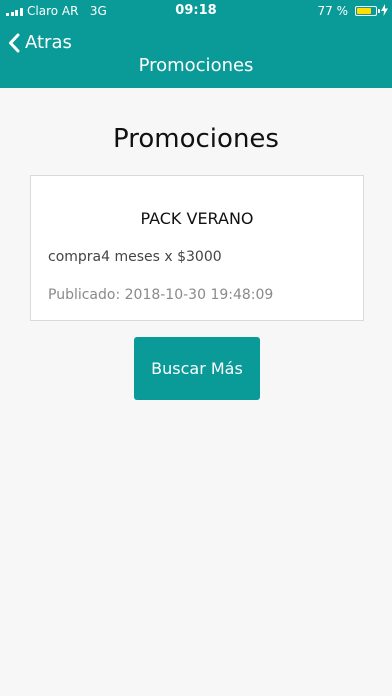 This screenshot has width=392, height=696. What do you see at coordinates (197, 218) in the screenshot?
I see `promotion-title: PACK VERANO` at bounding box center [197, 218].